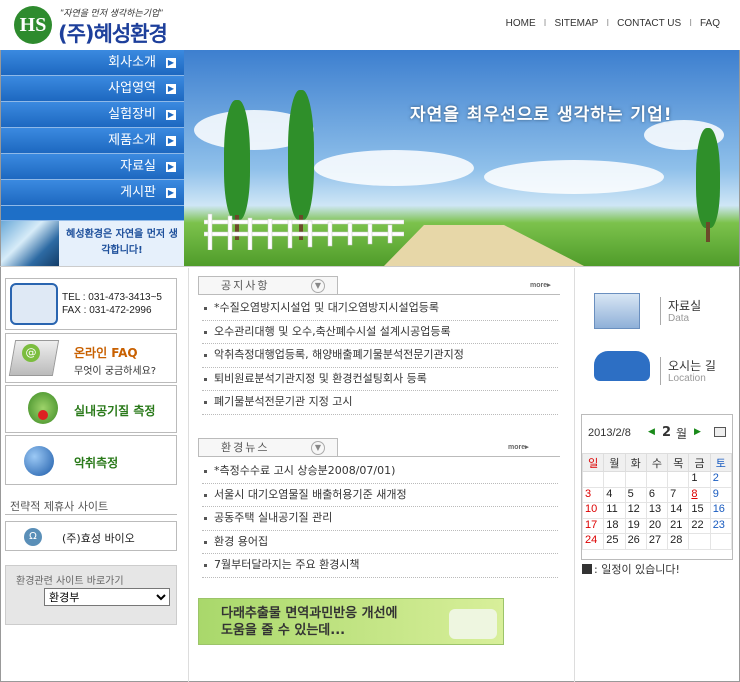  What do you see at coordinates (721, 494) in the screenshot?
I see `calendar-day: 9` at bounding box center [721, 494].